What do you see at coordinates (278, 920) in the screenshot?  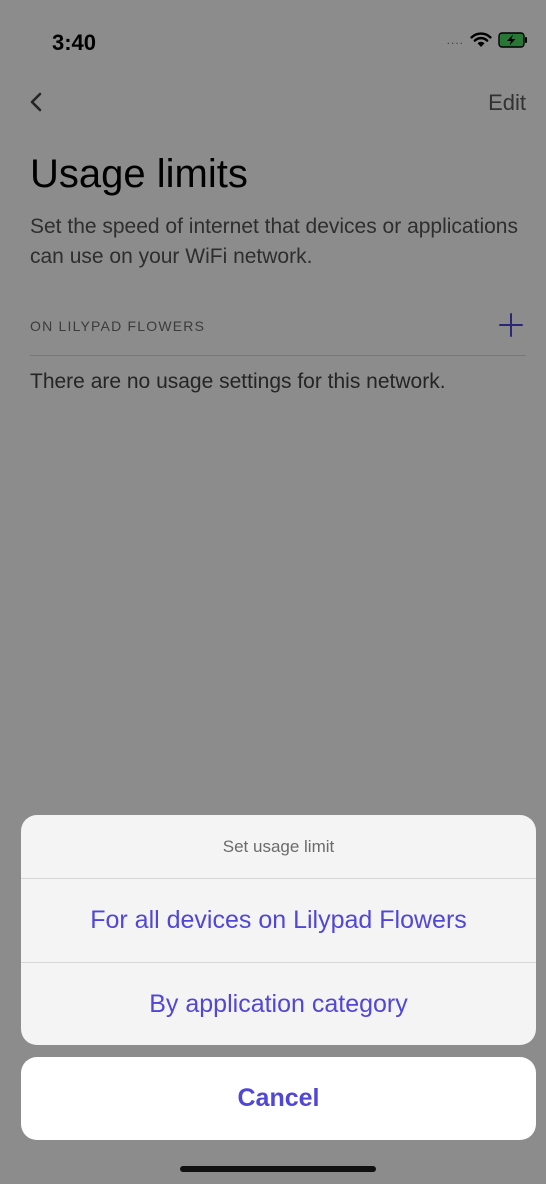 I see `option-all-devices: For all devices on Lilypad Flowers` at bounding box center [278, 920].